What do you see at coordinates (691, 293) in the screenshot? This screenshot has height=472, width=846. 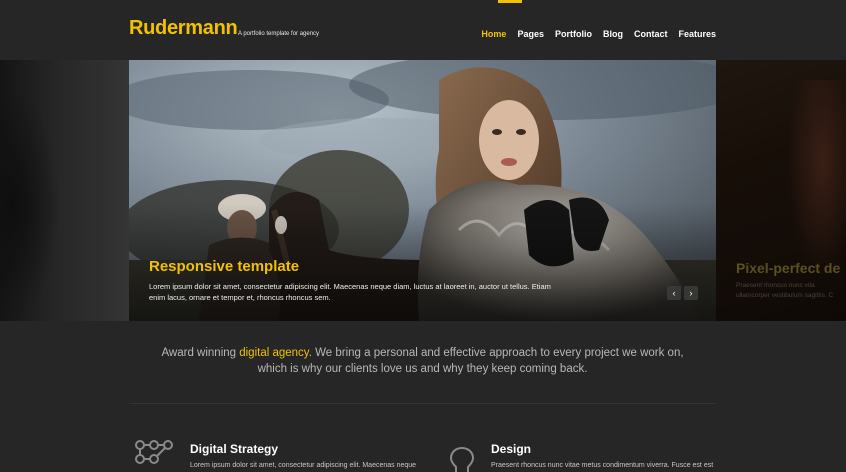 I see `slider-next-button: ›` at bounding box center [691, 293].